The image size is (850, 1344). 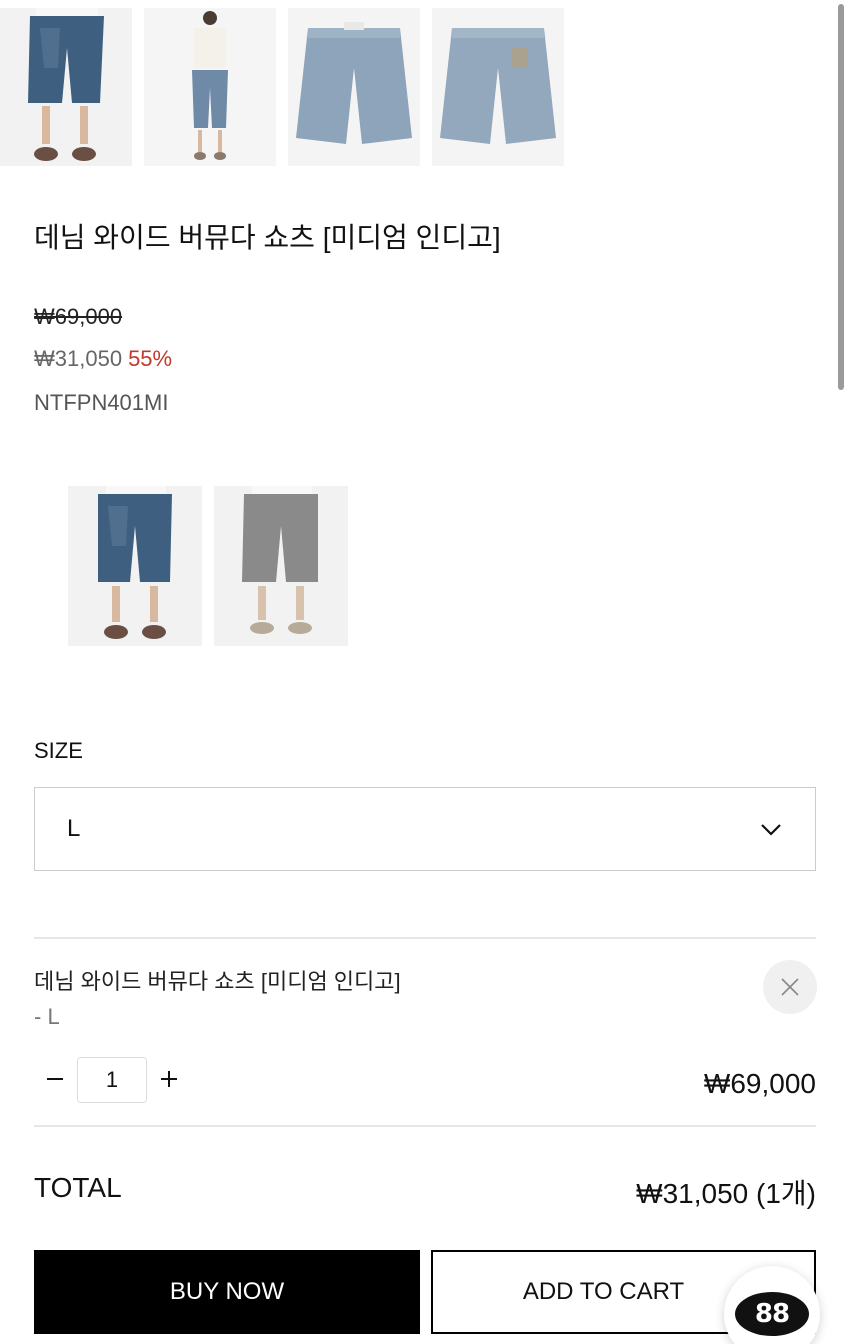 I want to click on quantity-input, so click(x=112, y=1080).